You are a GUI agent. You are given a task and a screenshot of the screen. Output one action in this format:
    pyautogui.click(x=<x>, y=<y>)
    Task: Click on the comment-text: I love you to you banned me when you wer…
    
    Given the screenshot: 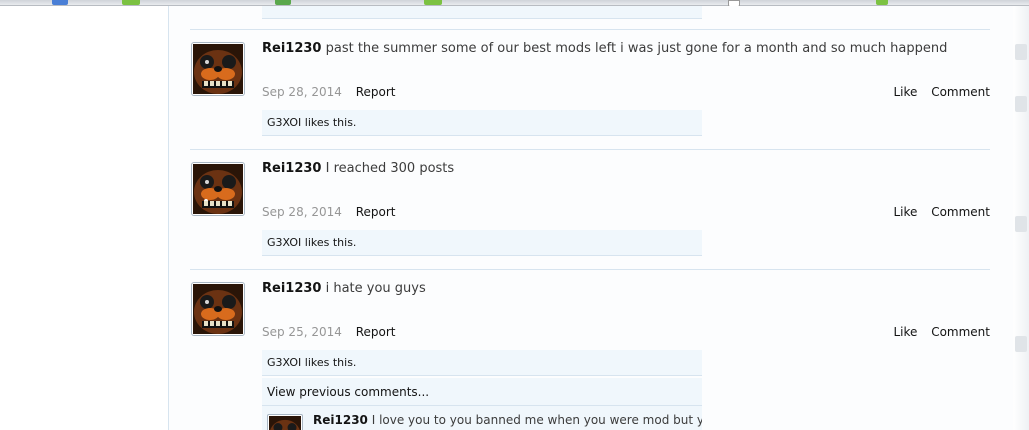 What is the action you would take?
    pyautogui.click(x=536, y=420)
    